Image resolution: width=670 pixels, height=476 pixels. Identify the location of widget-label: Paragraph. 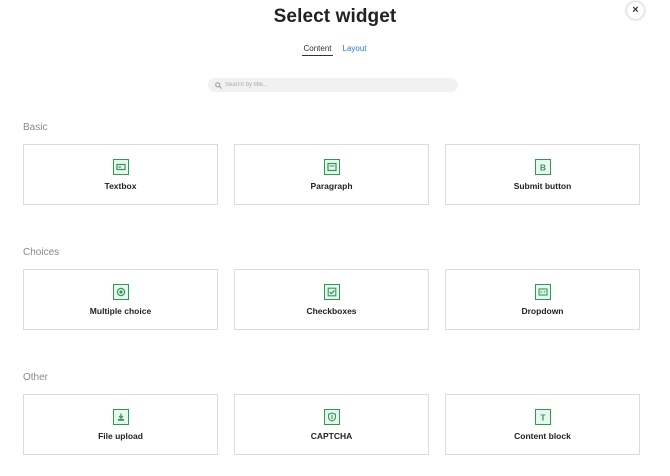
(331, 186).